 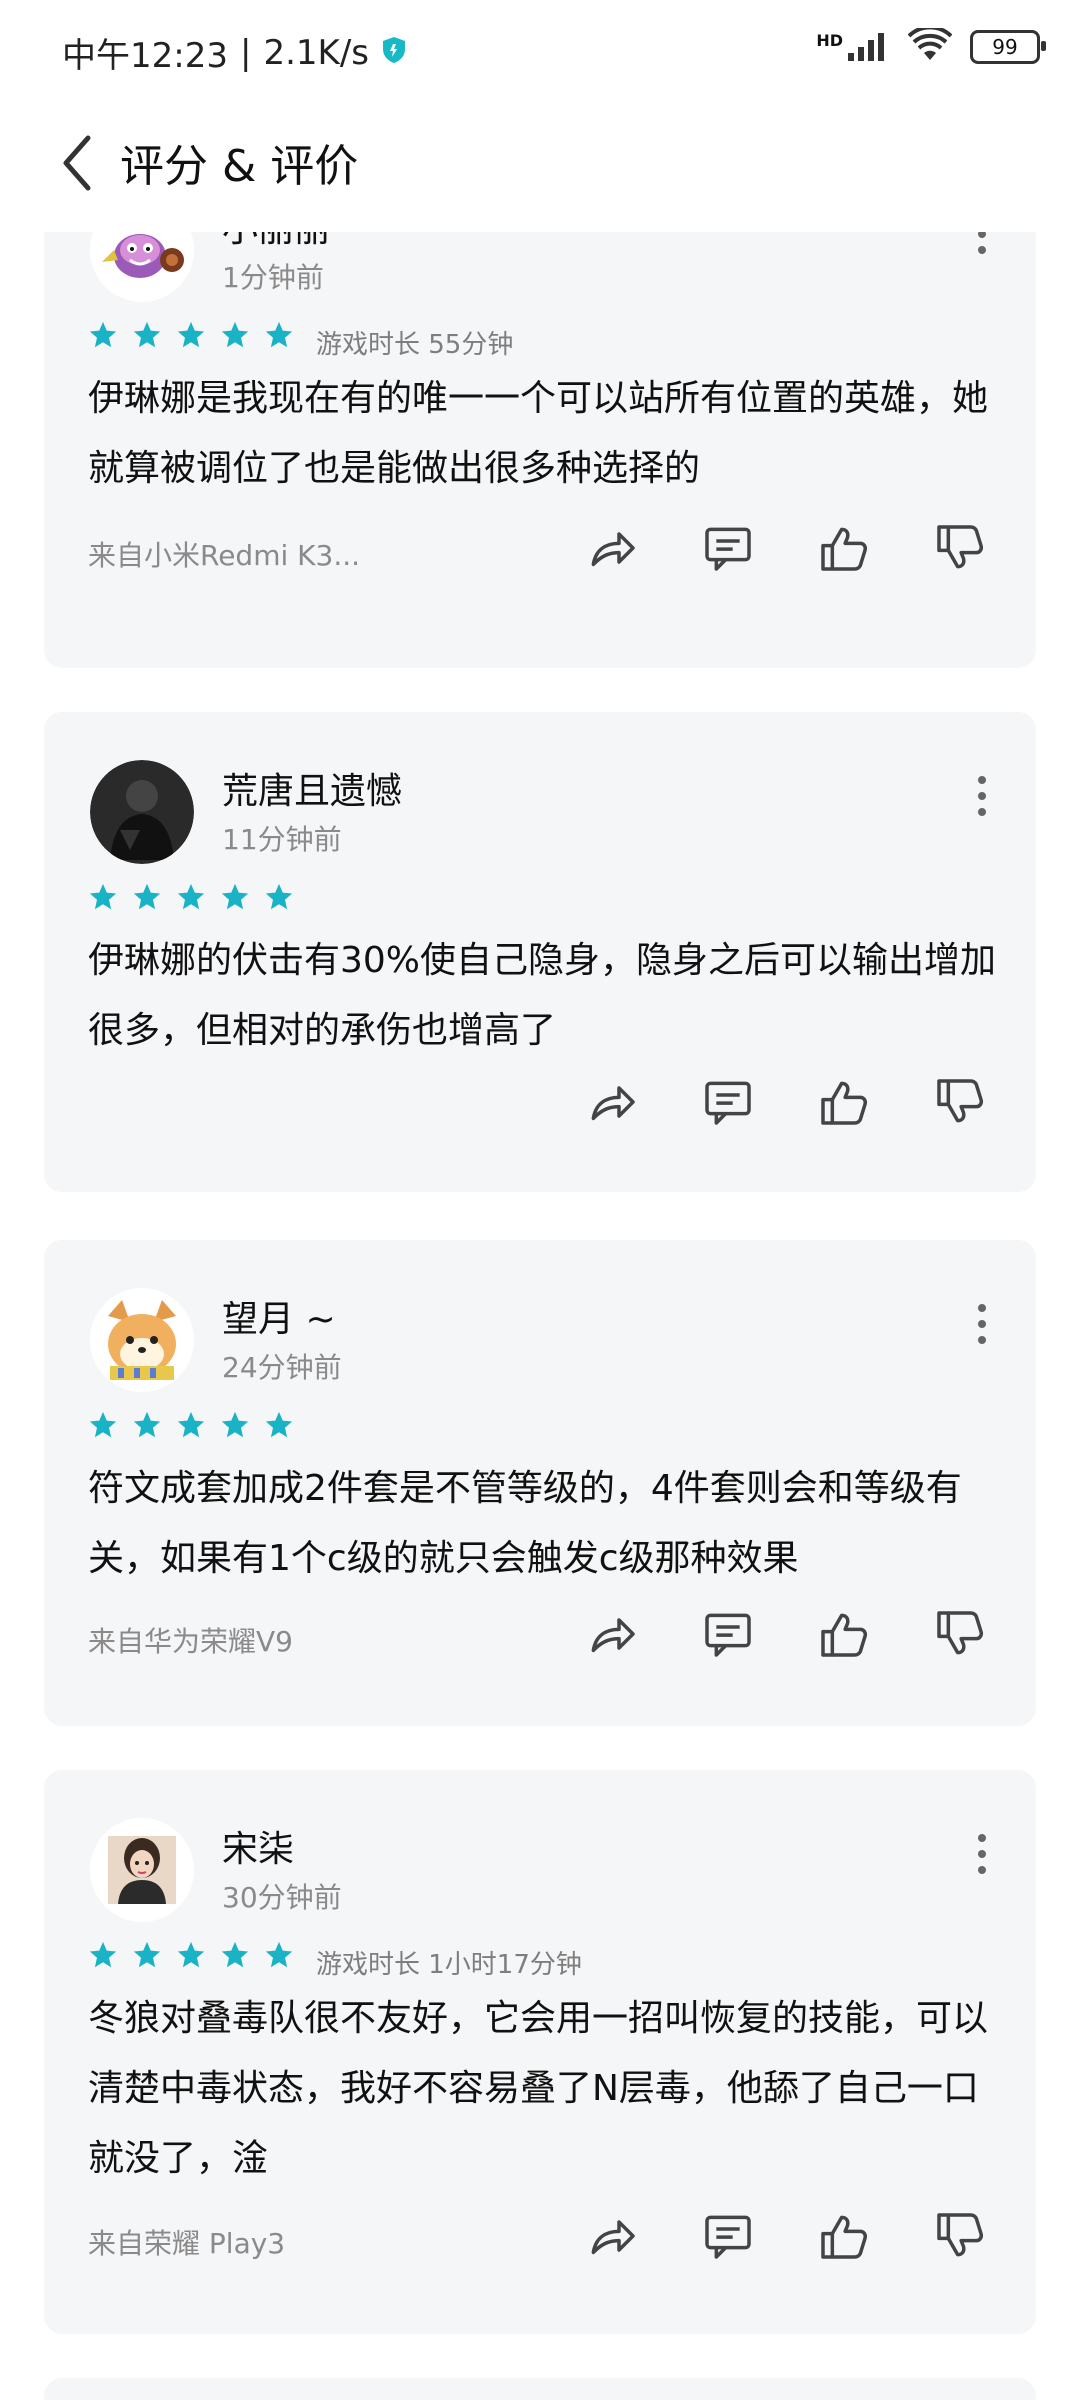 I want to click on review-time: 1分钟前, so click(x=273, y=277).